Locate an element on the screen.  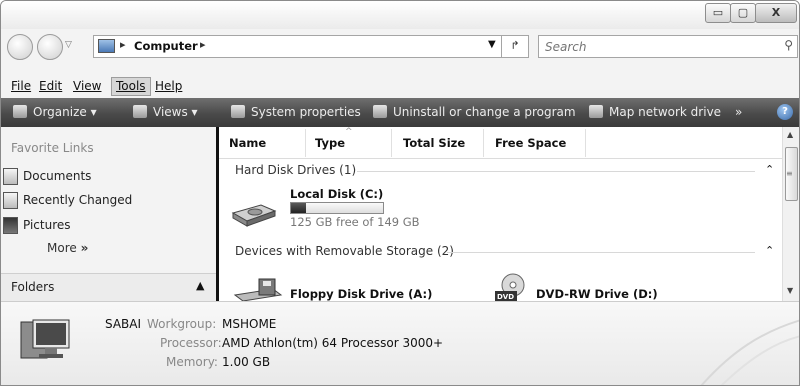
memory-value: 1.00 GB is located at coordinates (246, 362).